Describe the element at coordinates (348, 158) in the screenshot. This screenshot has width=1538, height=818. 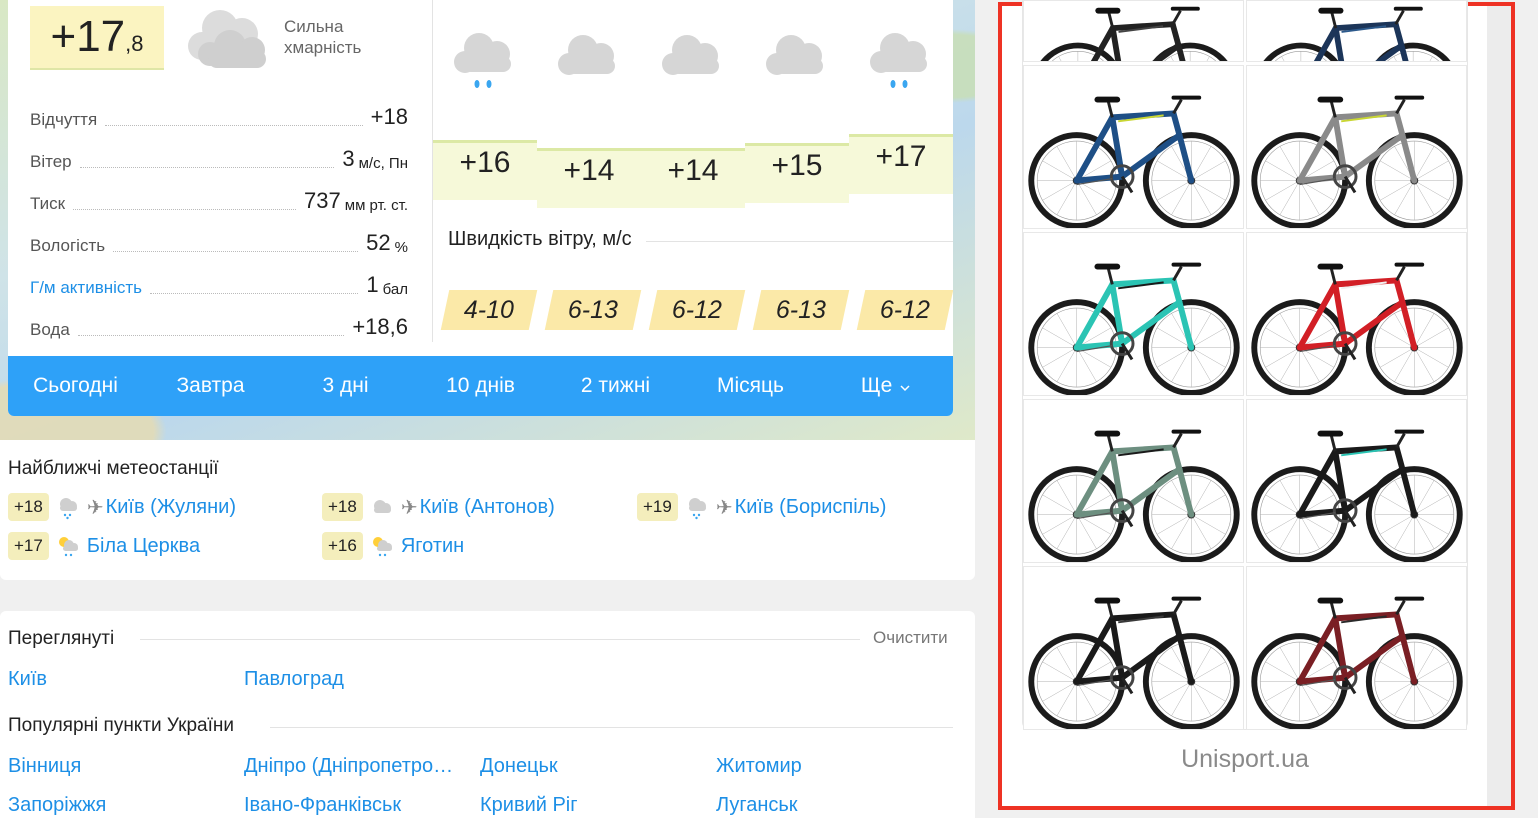
I see `param-value: 3` at that location.